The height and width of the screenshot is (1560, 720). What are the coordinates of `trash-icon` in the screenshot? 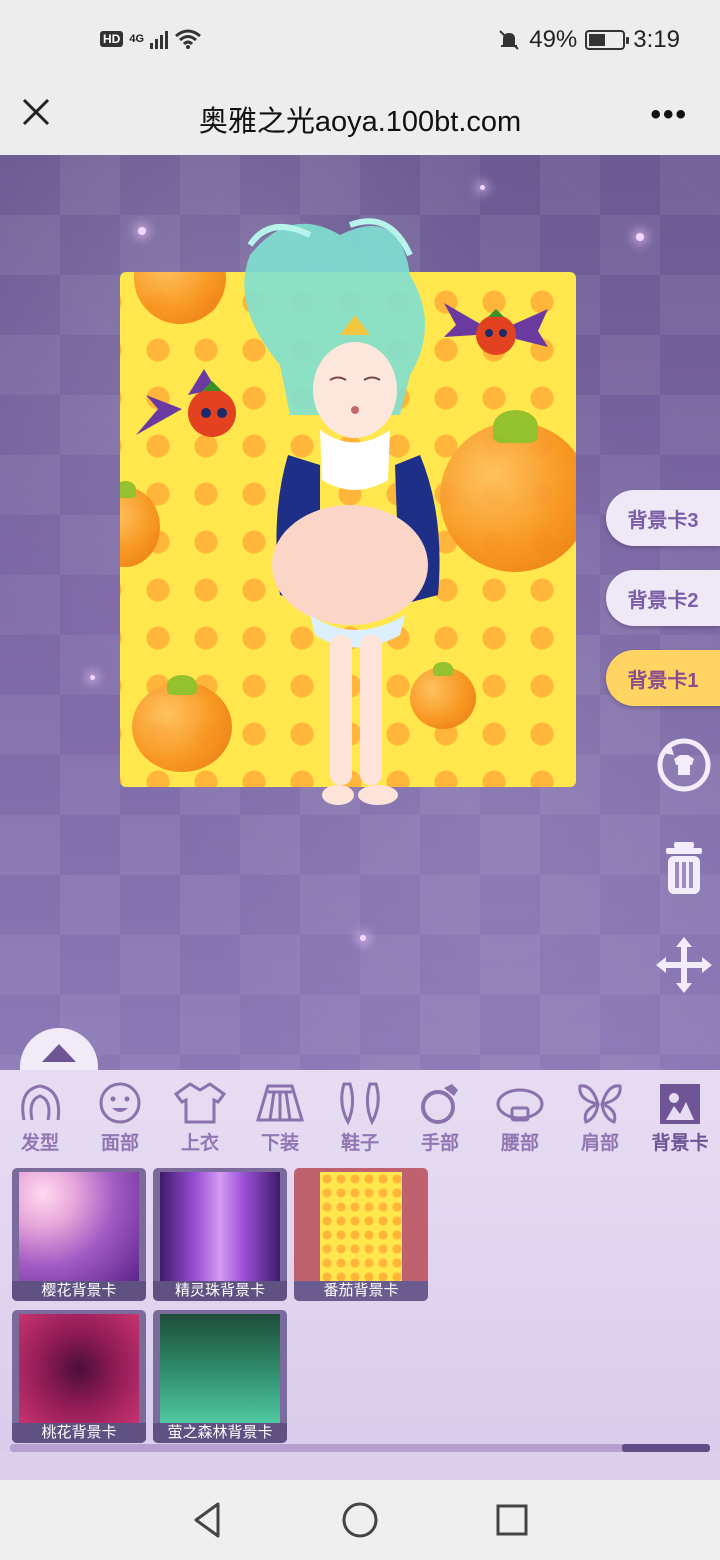 It's located at (684, 868).